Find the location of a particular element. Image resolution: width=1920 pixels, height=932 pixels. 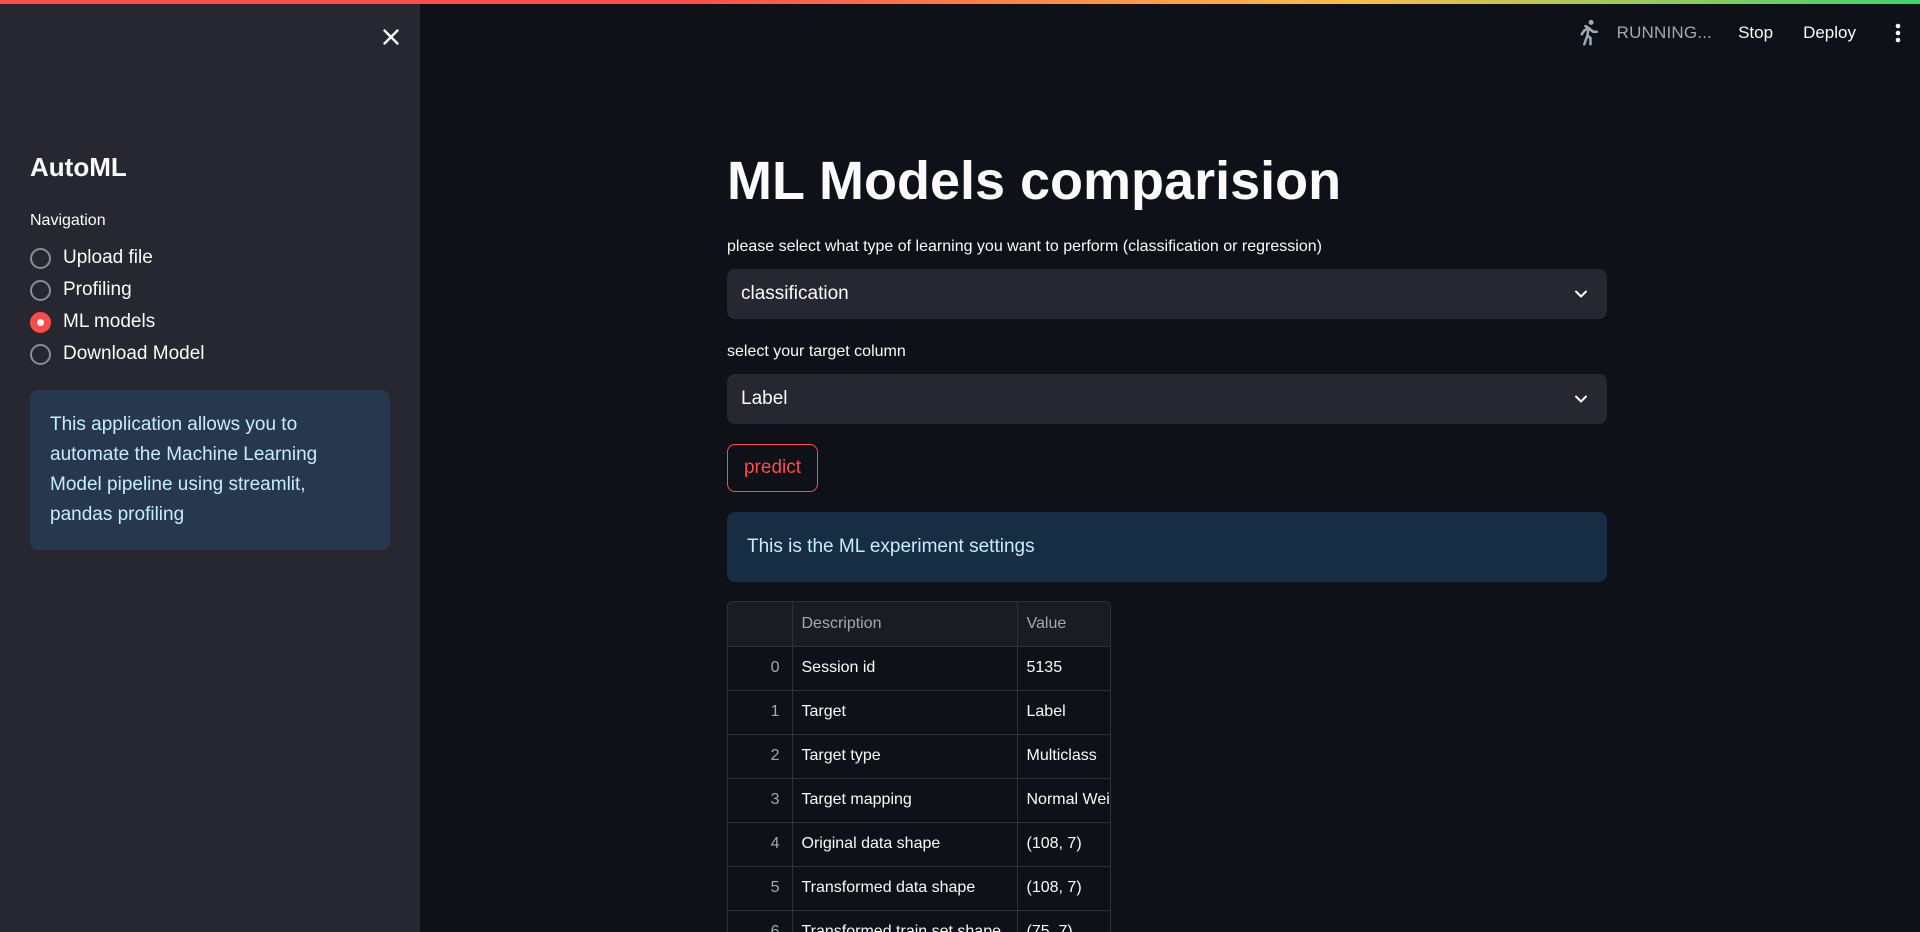

learning-type-value: classification is located at coordinates (795, 293).